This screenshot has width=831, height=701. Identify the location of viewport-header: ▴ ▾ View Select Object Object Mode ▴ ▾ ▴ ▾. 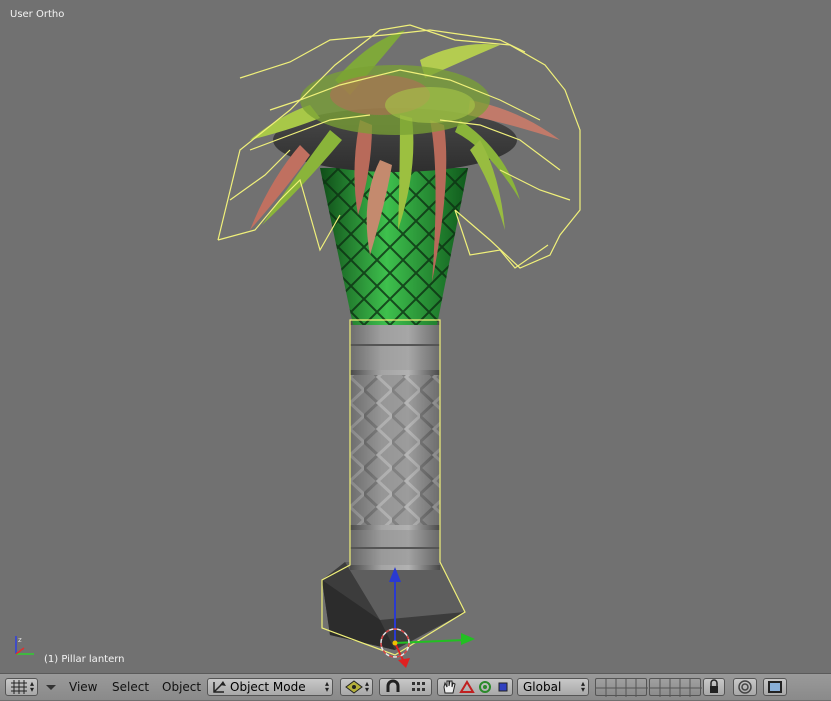
(415, 686).